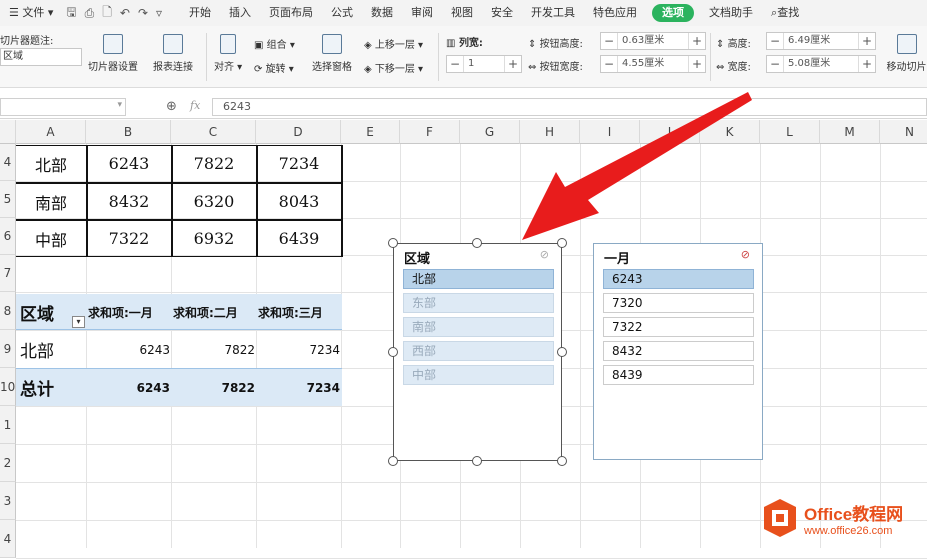 Image resolution: width=927 pixels, height=559 pixels. Describe the element at coordinates (129, 238) in the screenshot. I see `cell-value: 7322` at that location.